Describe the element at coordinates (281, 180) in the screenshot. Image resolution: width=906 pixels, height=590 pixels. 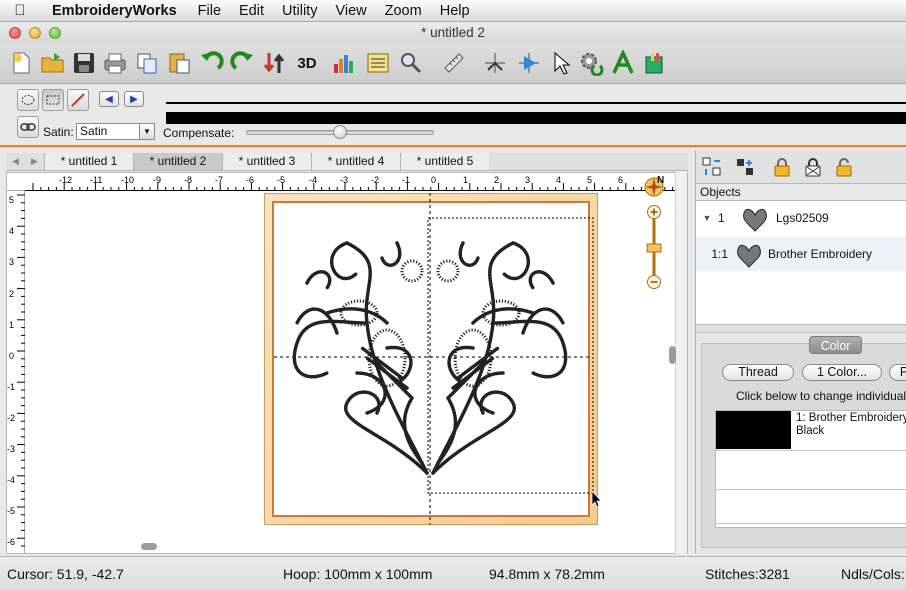
I see `ruler-top-label: -5` at that location.